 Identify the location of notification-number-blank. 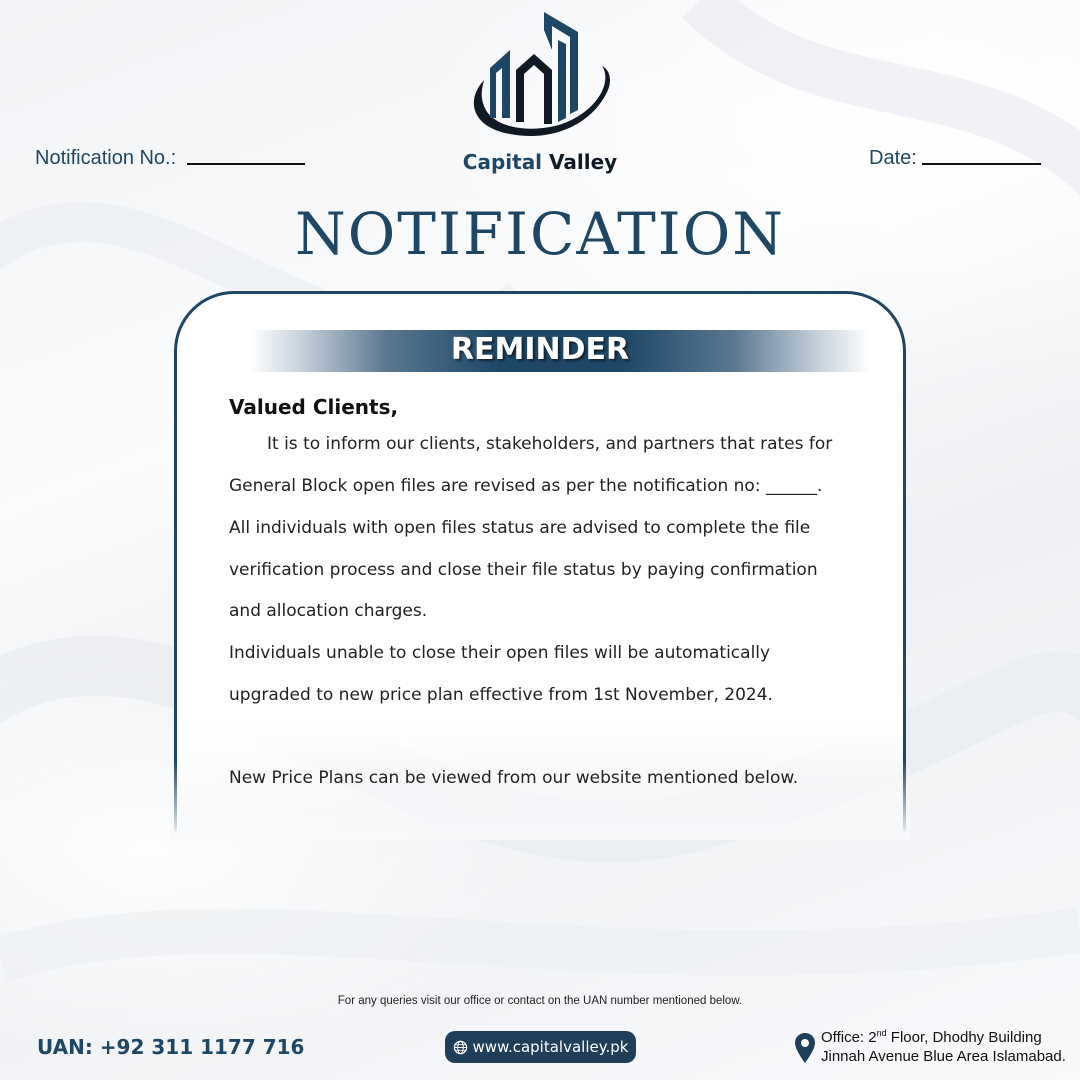
(246, 164).